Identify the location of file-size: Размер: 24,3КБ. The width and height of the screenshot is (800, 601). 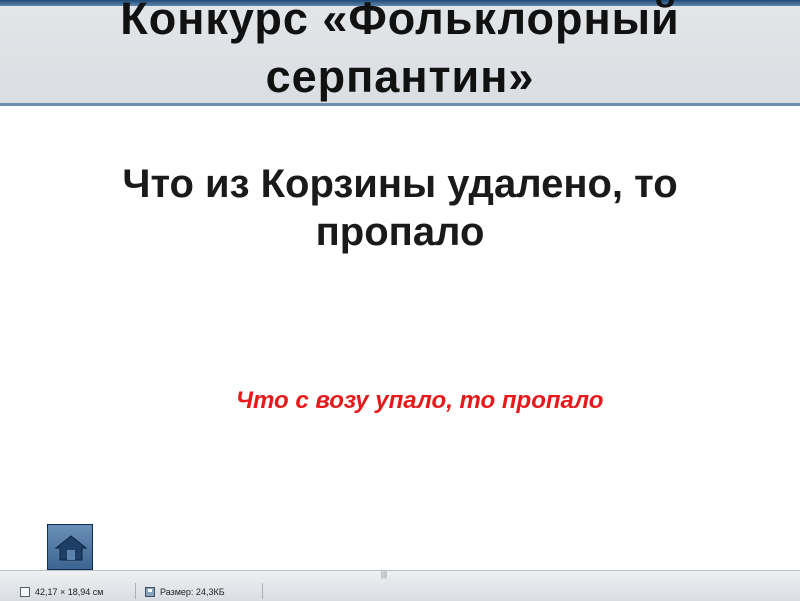
(185, 591).